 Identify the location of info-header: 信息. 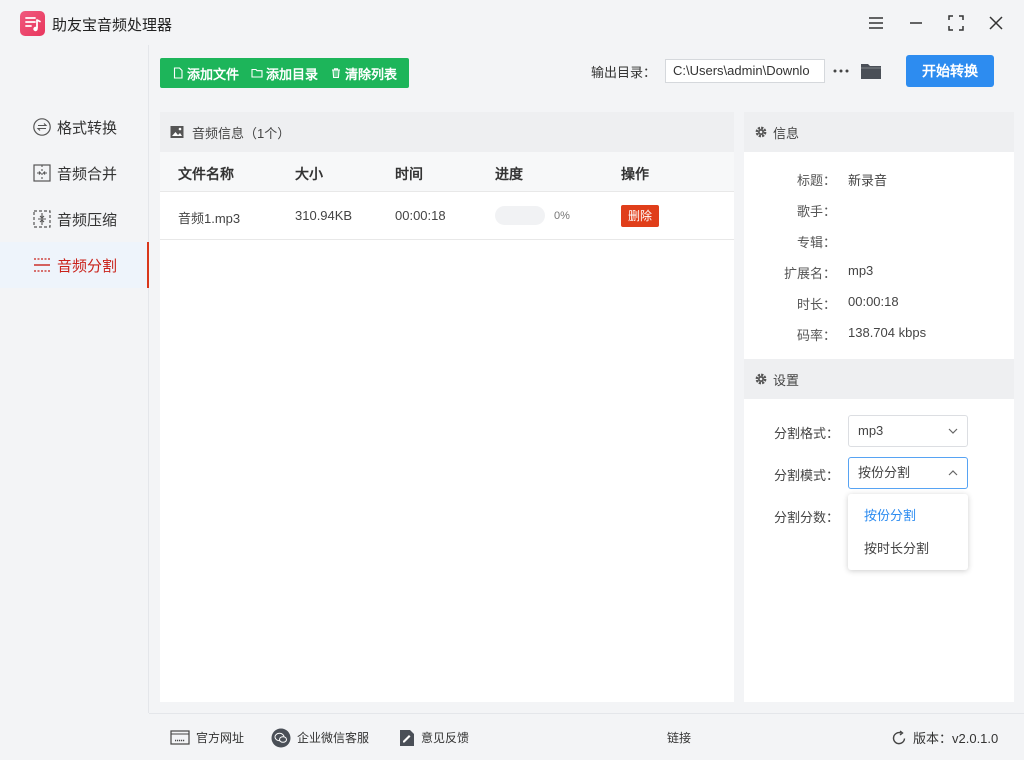
(879, 132).